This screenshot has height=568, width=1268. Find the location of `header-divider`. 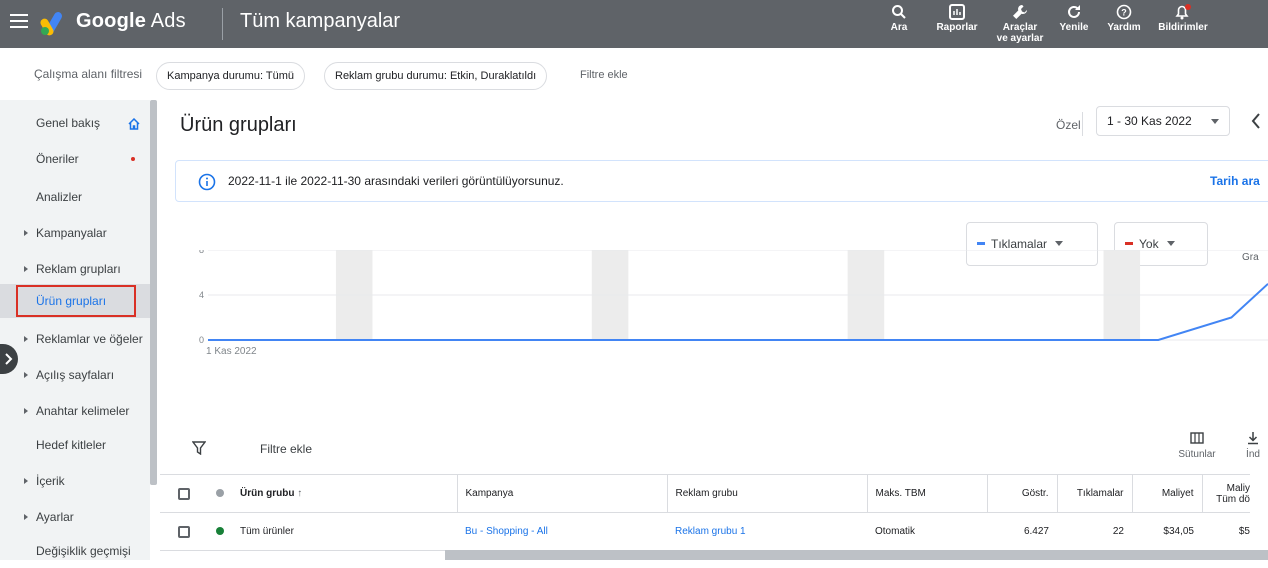

header-divider is located at coordinates (222, 24).